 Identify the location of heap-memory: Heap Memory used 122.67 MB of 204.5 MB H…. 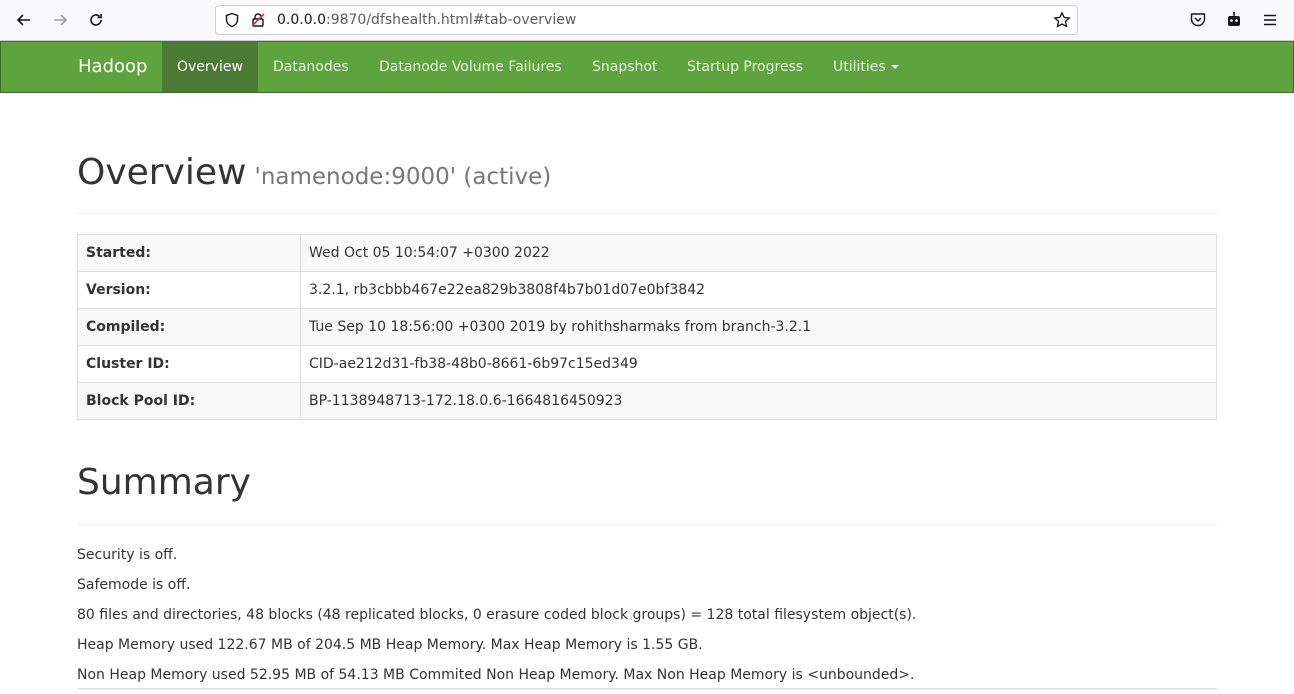
(390, 645).